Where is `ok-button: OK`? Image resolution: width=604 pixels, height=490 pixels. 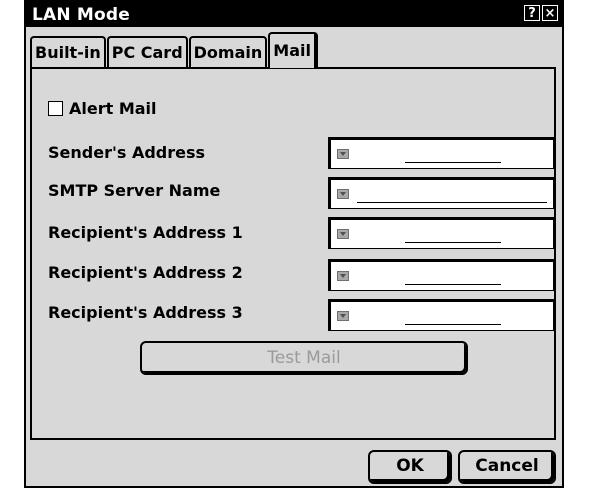
ok-button: OK is located at coordinates (410, 467).